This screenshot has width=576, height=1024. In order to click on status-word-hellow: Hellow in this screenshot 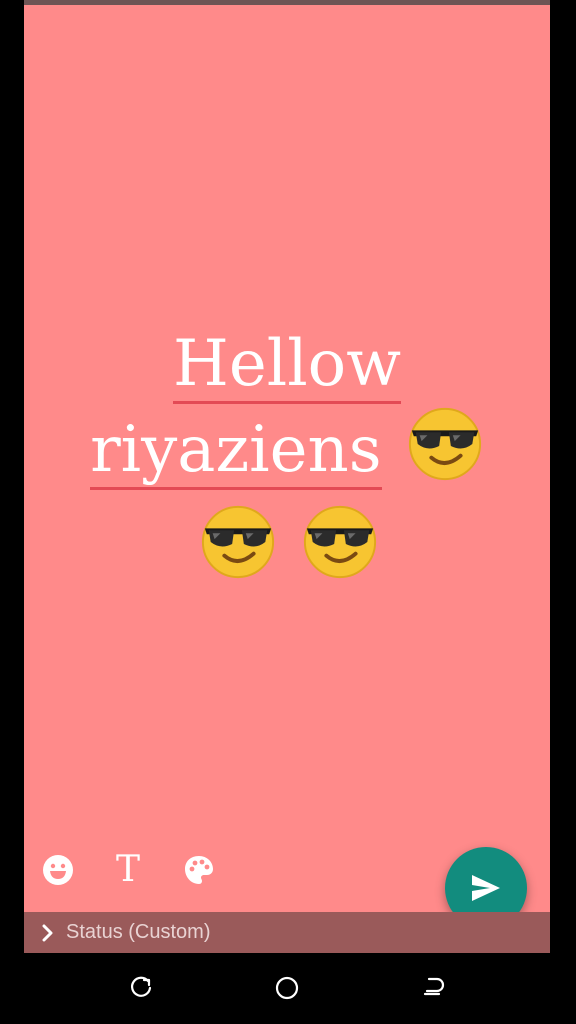, I will do `click(287, 365)`.